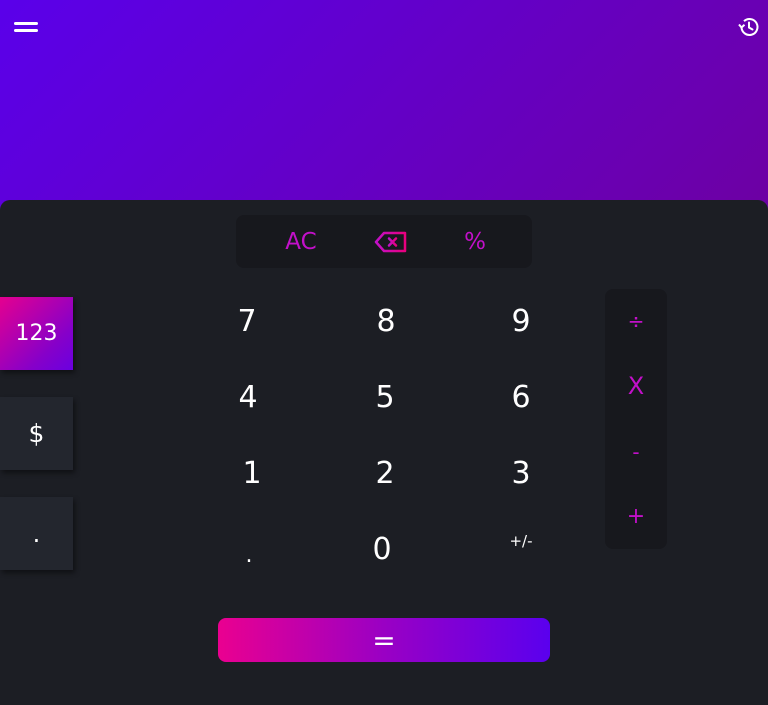 The image size is (768, 705). What do you see at coordinates (384, 30) in the screenshot?
I see `top-bar` at bounding box center [384, 30].